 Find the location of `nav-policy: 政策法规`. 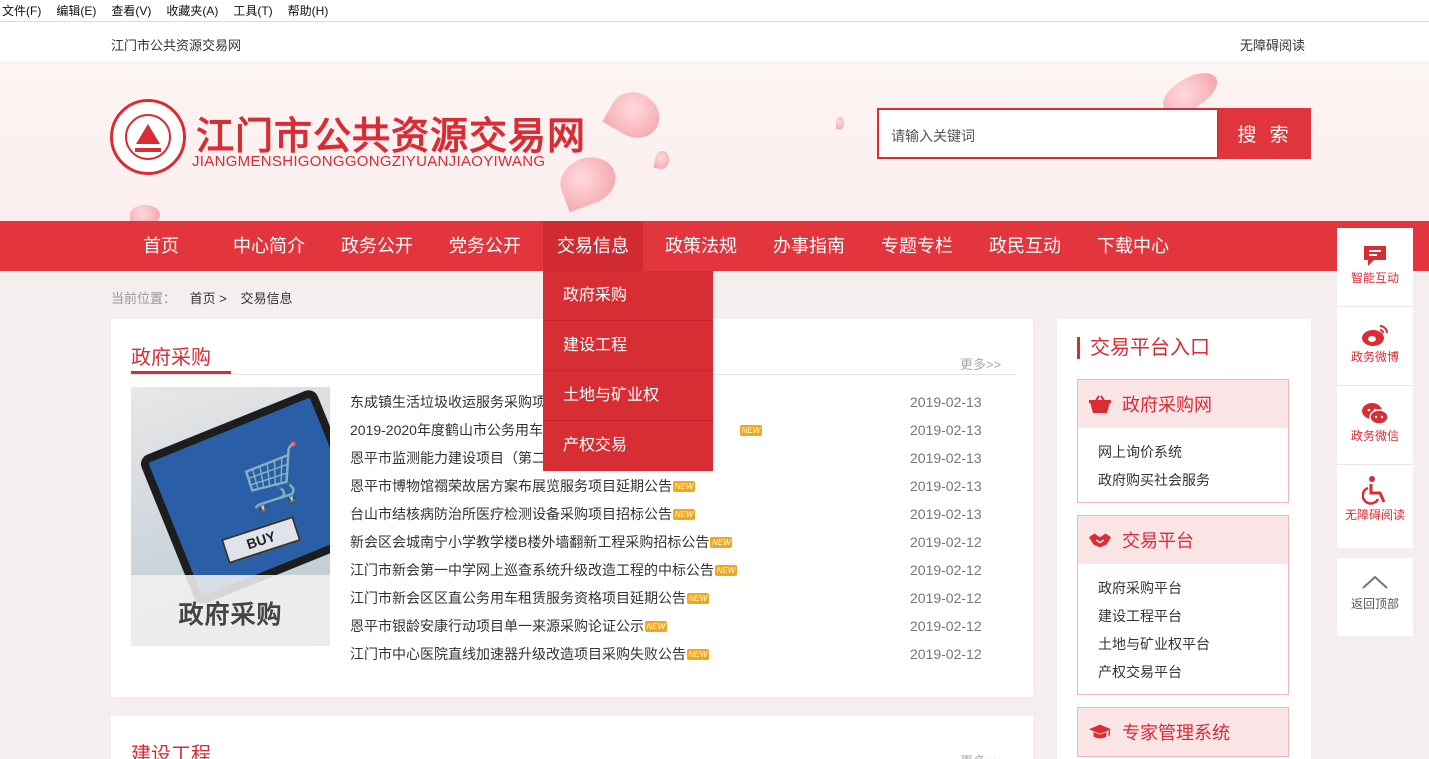

nav-policy: 政策法规 is located at coordinates (701, 246).